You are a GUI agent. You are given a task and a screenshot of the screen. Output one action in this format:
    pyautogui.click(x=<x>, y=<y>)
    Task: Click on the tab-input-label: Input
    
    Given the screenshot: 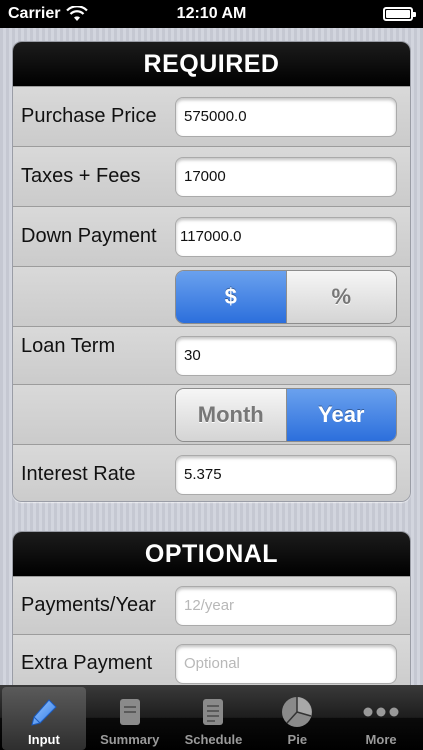 What is the action you would take?
    pyautogui.click(x=44, y=739)
    